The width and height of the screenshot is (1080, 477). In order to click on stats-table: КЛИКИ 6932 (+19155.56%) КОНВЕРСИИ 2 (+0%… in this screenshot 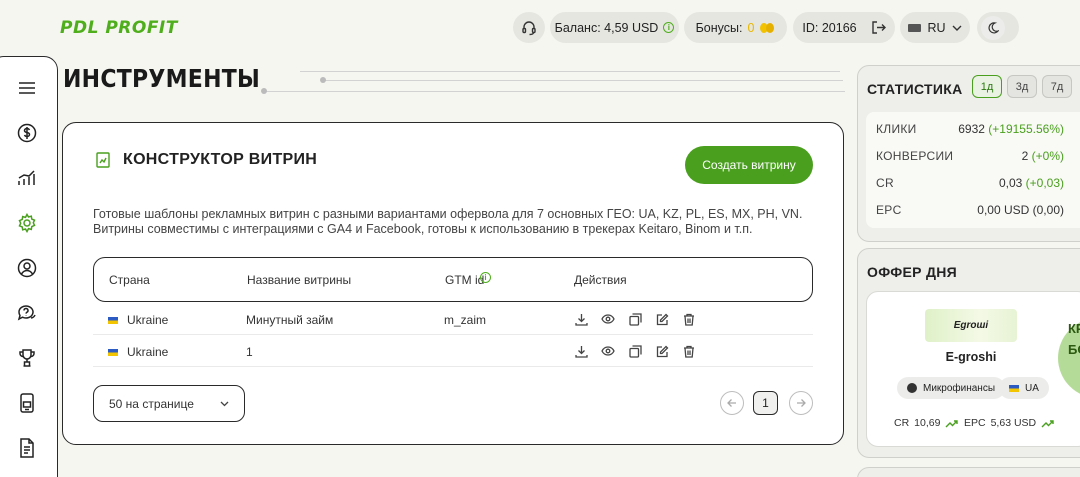, I will do `click(973, 170)`.